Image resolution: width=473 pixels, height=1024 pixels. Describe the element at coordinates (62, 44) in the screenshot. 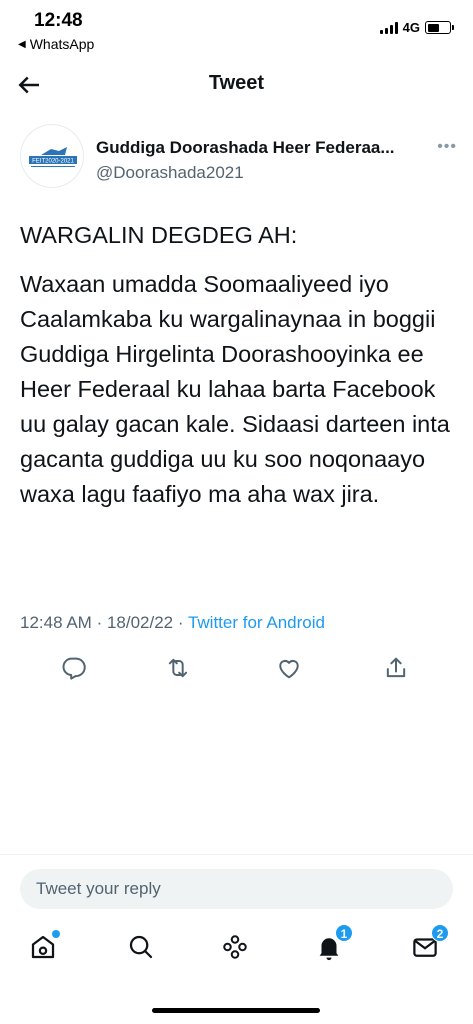

I see `back-app-label: WhatsApp` at that location.